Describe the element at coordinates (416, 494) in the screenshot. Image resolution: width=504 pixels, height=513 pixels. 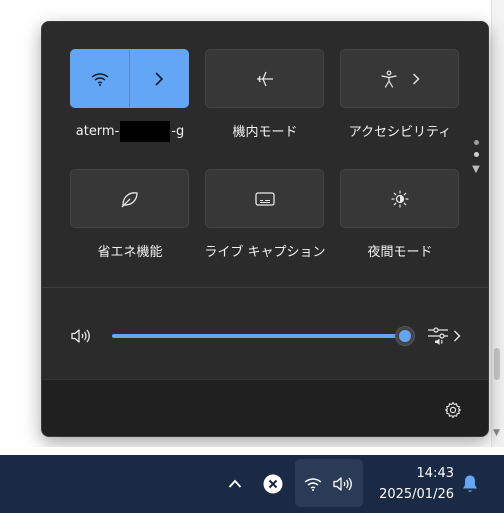
I see `clock-date: 2025/01/26` at that location.